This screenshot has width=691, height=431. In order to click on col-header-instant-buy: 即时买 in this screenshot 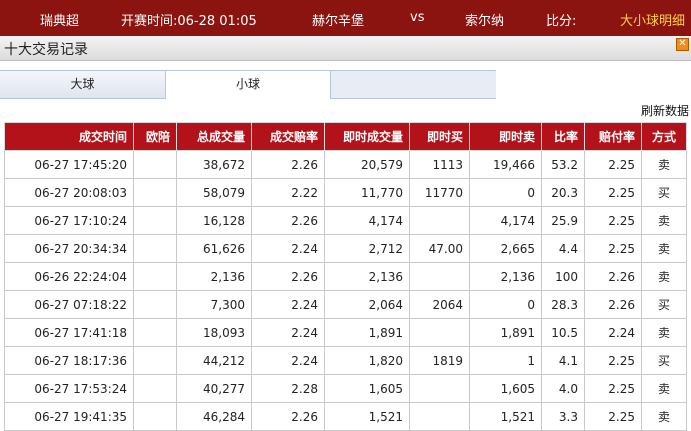, I will do `click(439, 136)`.